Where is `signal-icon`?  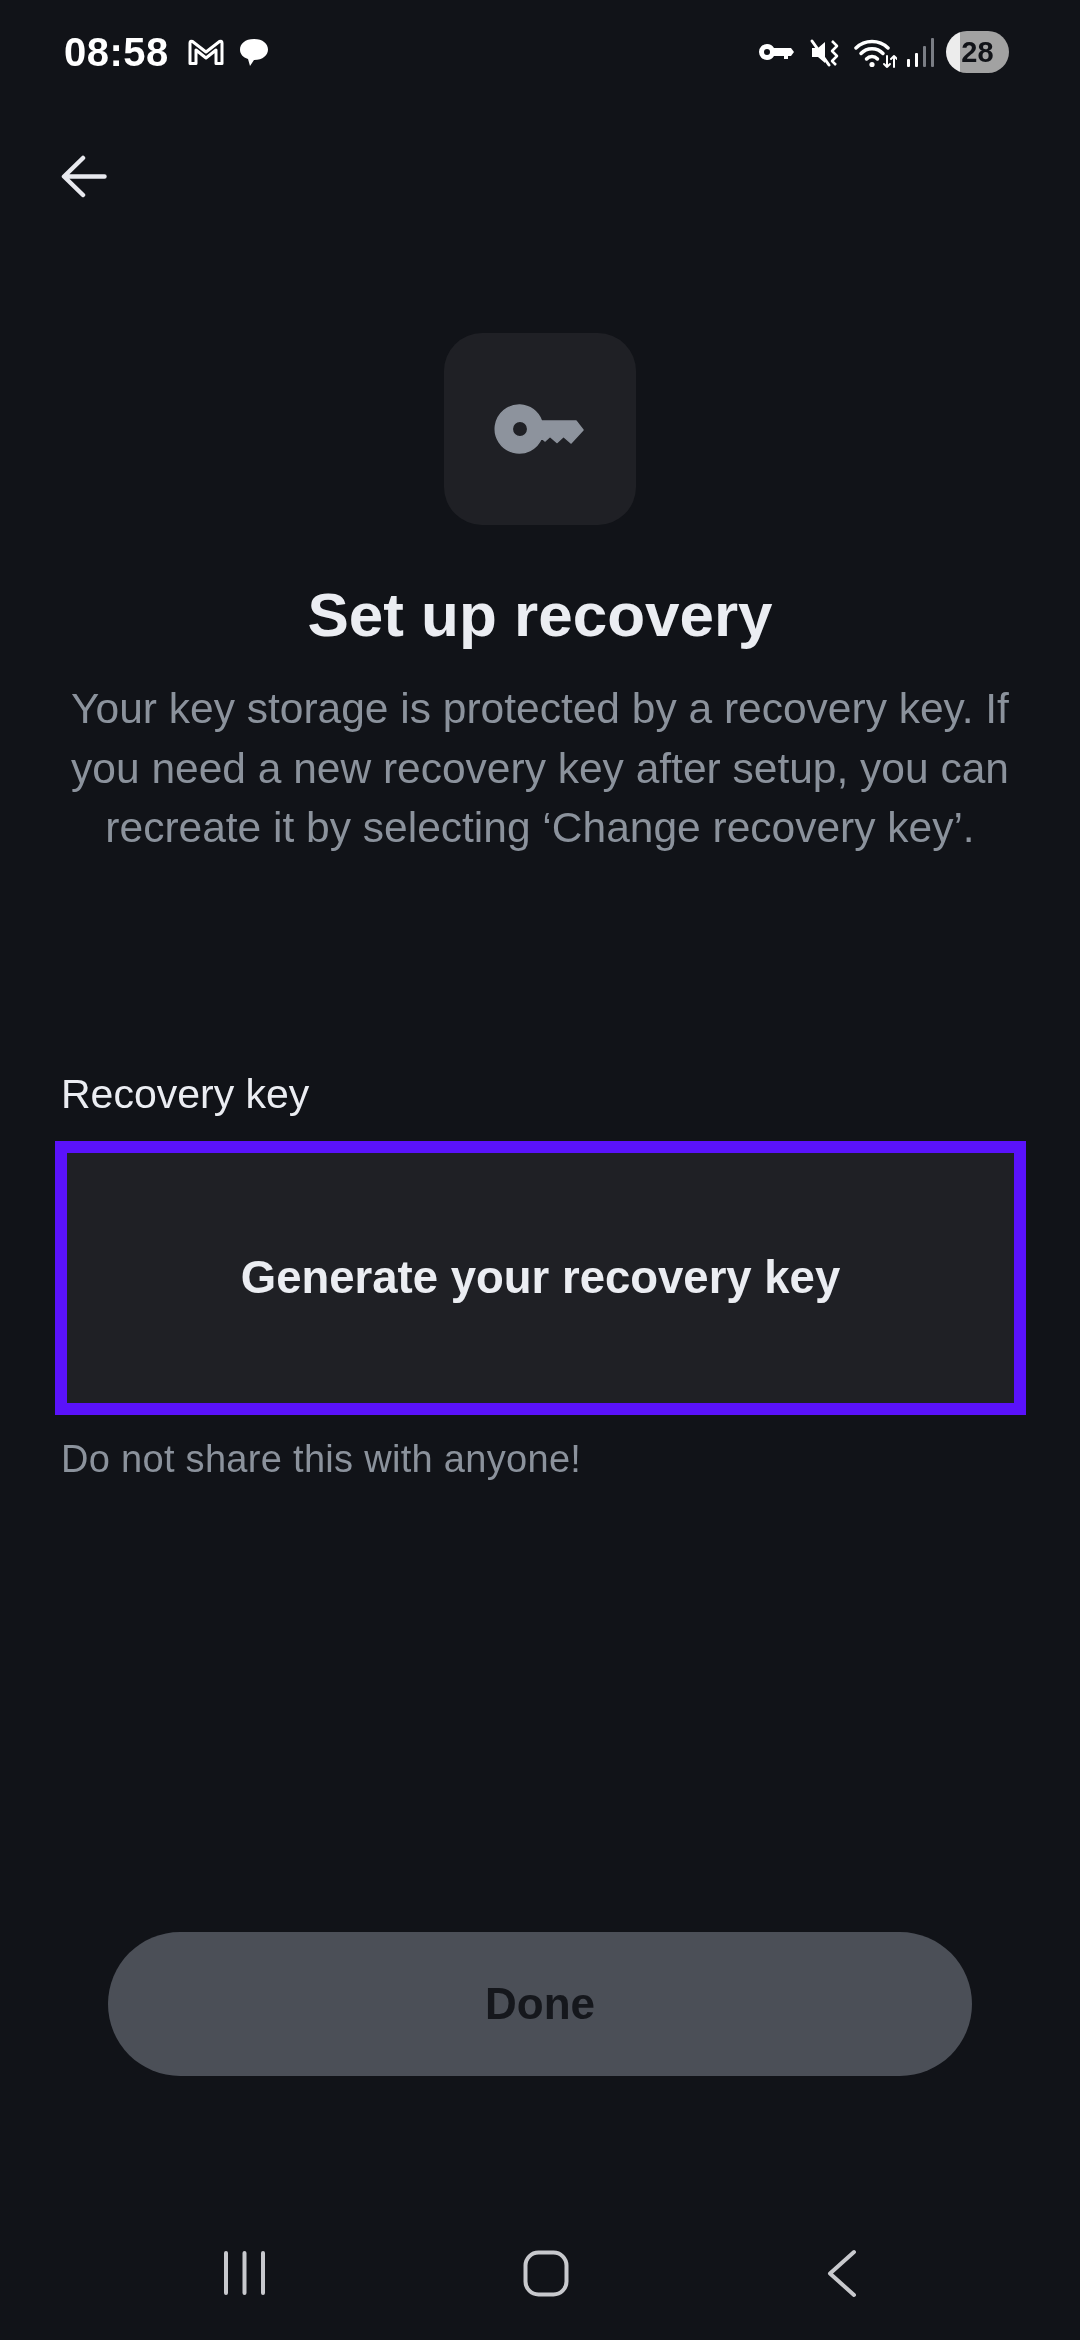
signal-icon is located at coordinates (920, 52).